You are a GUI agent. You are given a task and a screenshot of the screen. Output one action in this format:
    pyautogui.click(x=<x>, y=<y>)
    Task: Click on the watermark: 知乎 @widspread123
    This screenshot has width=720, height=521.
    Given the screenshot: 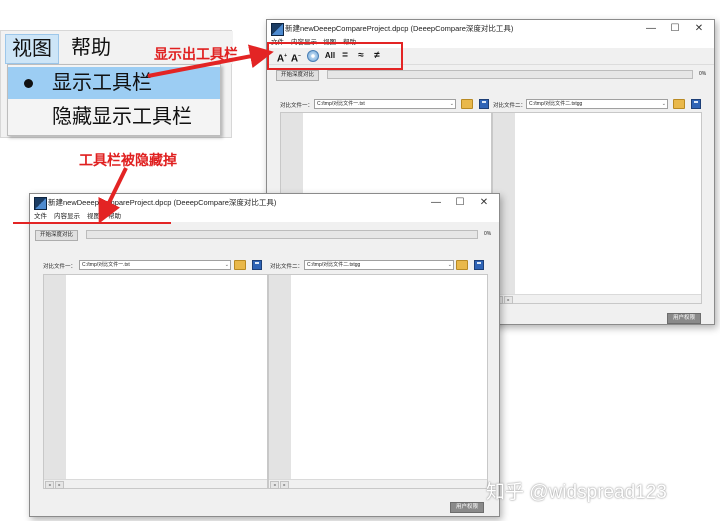 What is the action you would take?
    pyautogui.click(x=576, y=492)
    